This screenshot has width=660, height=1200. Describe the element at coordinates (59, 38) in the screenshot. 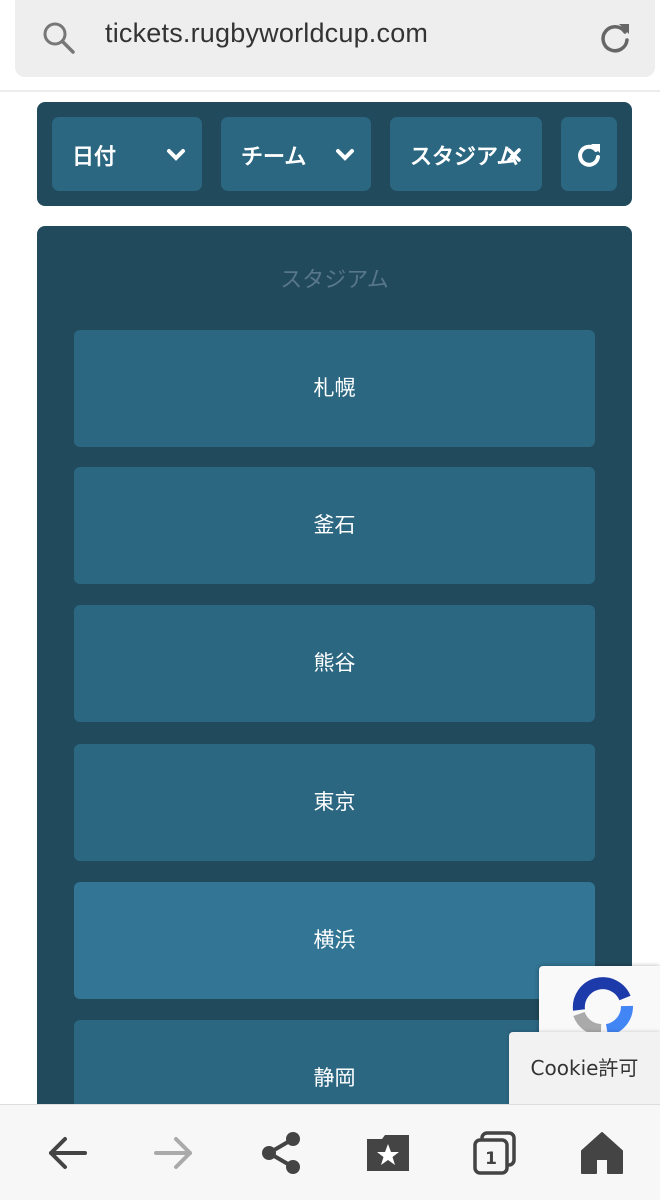

I see `search-icon` at that location.